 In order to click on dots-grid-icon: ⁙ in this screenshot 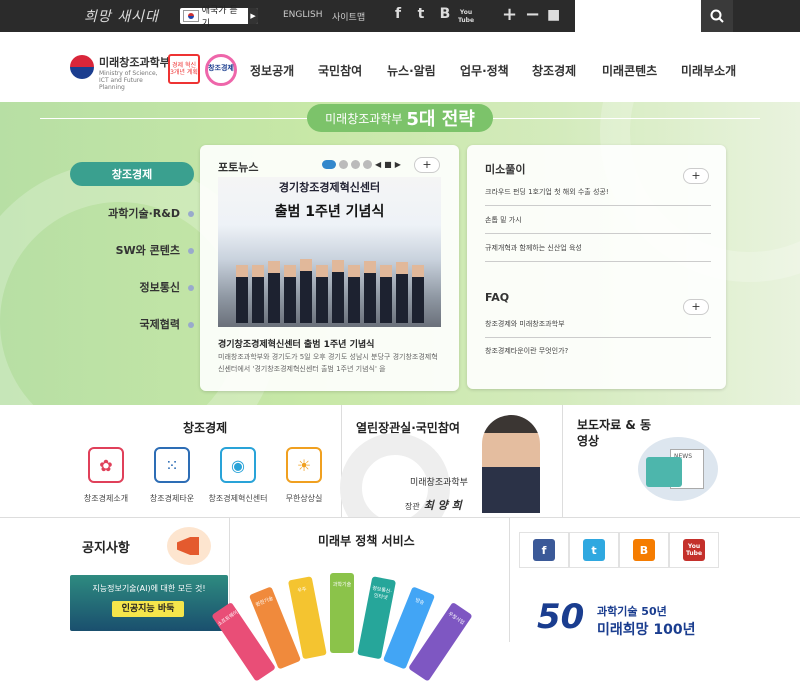, I will do `click(172, 465)`.